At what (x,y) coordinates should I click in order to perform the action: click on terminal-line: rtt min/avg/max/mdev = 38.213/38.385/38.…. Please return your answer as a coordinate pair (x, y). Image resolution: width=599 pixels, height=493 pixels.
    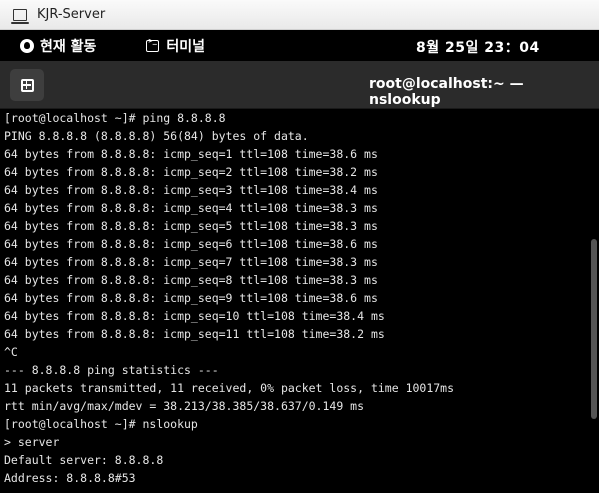
    Looking at the image, I should click on (184, 406).